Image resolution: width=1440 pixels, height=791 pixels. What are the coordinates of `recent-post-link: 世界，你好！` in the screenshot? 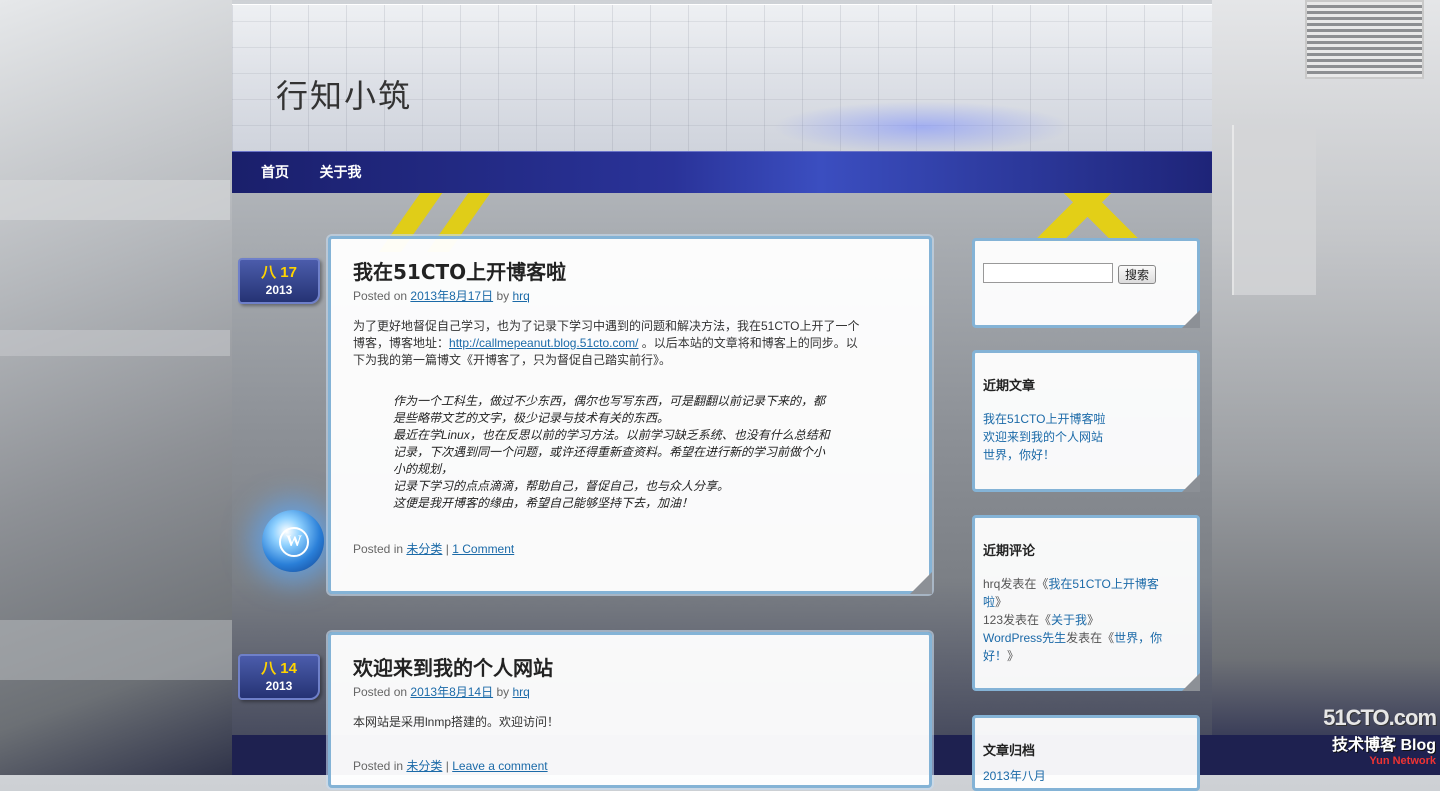 It's located at (1019, 455).